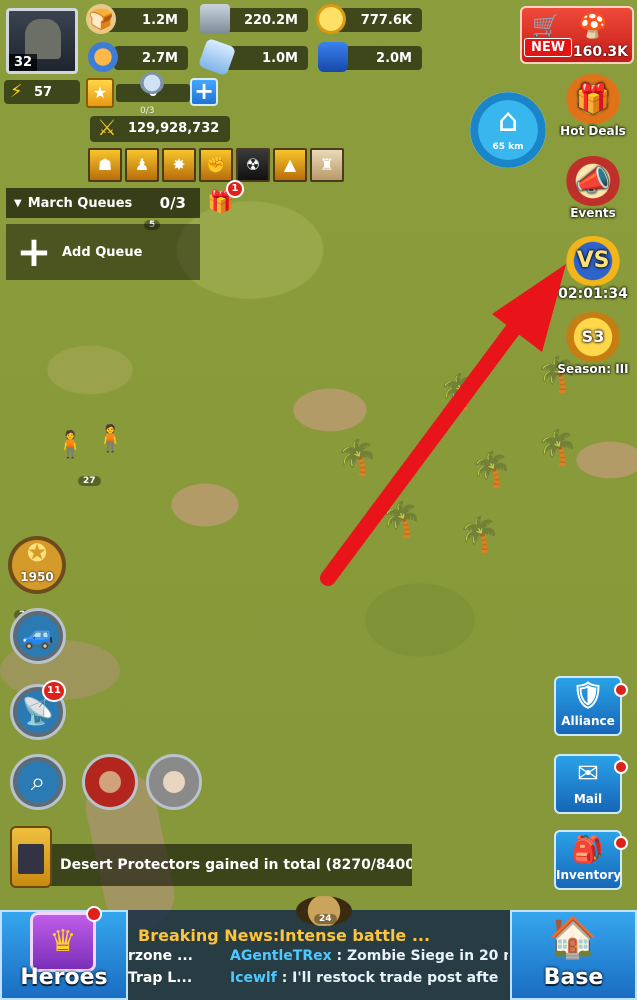  Describe the element at coordinates (110, 782) in the screenshot. I see `hero-commander-icon` at that location.